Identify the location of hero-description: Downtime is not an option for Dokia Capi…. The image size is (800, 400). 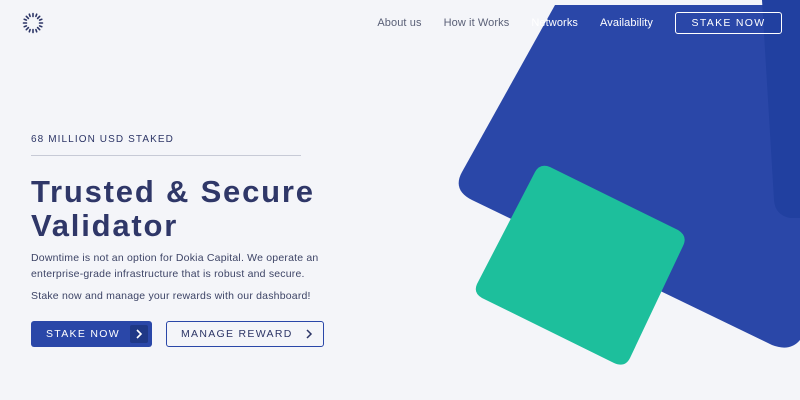
(175, 266).